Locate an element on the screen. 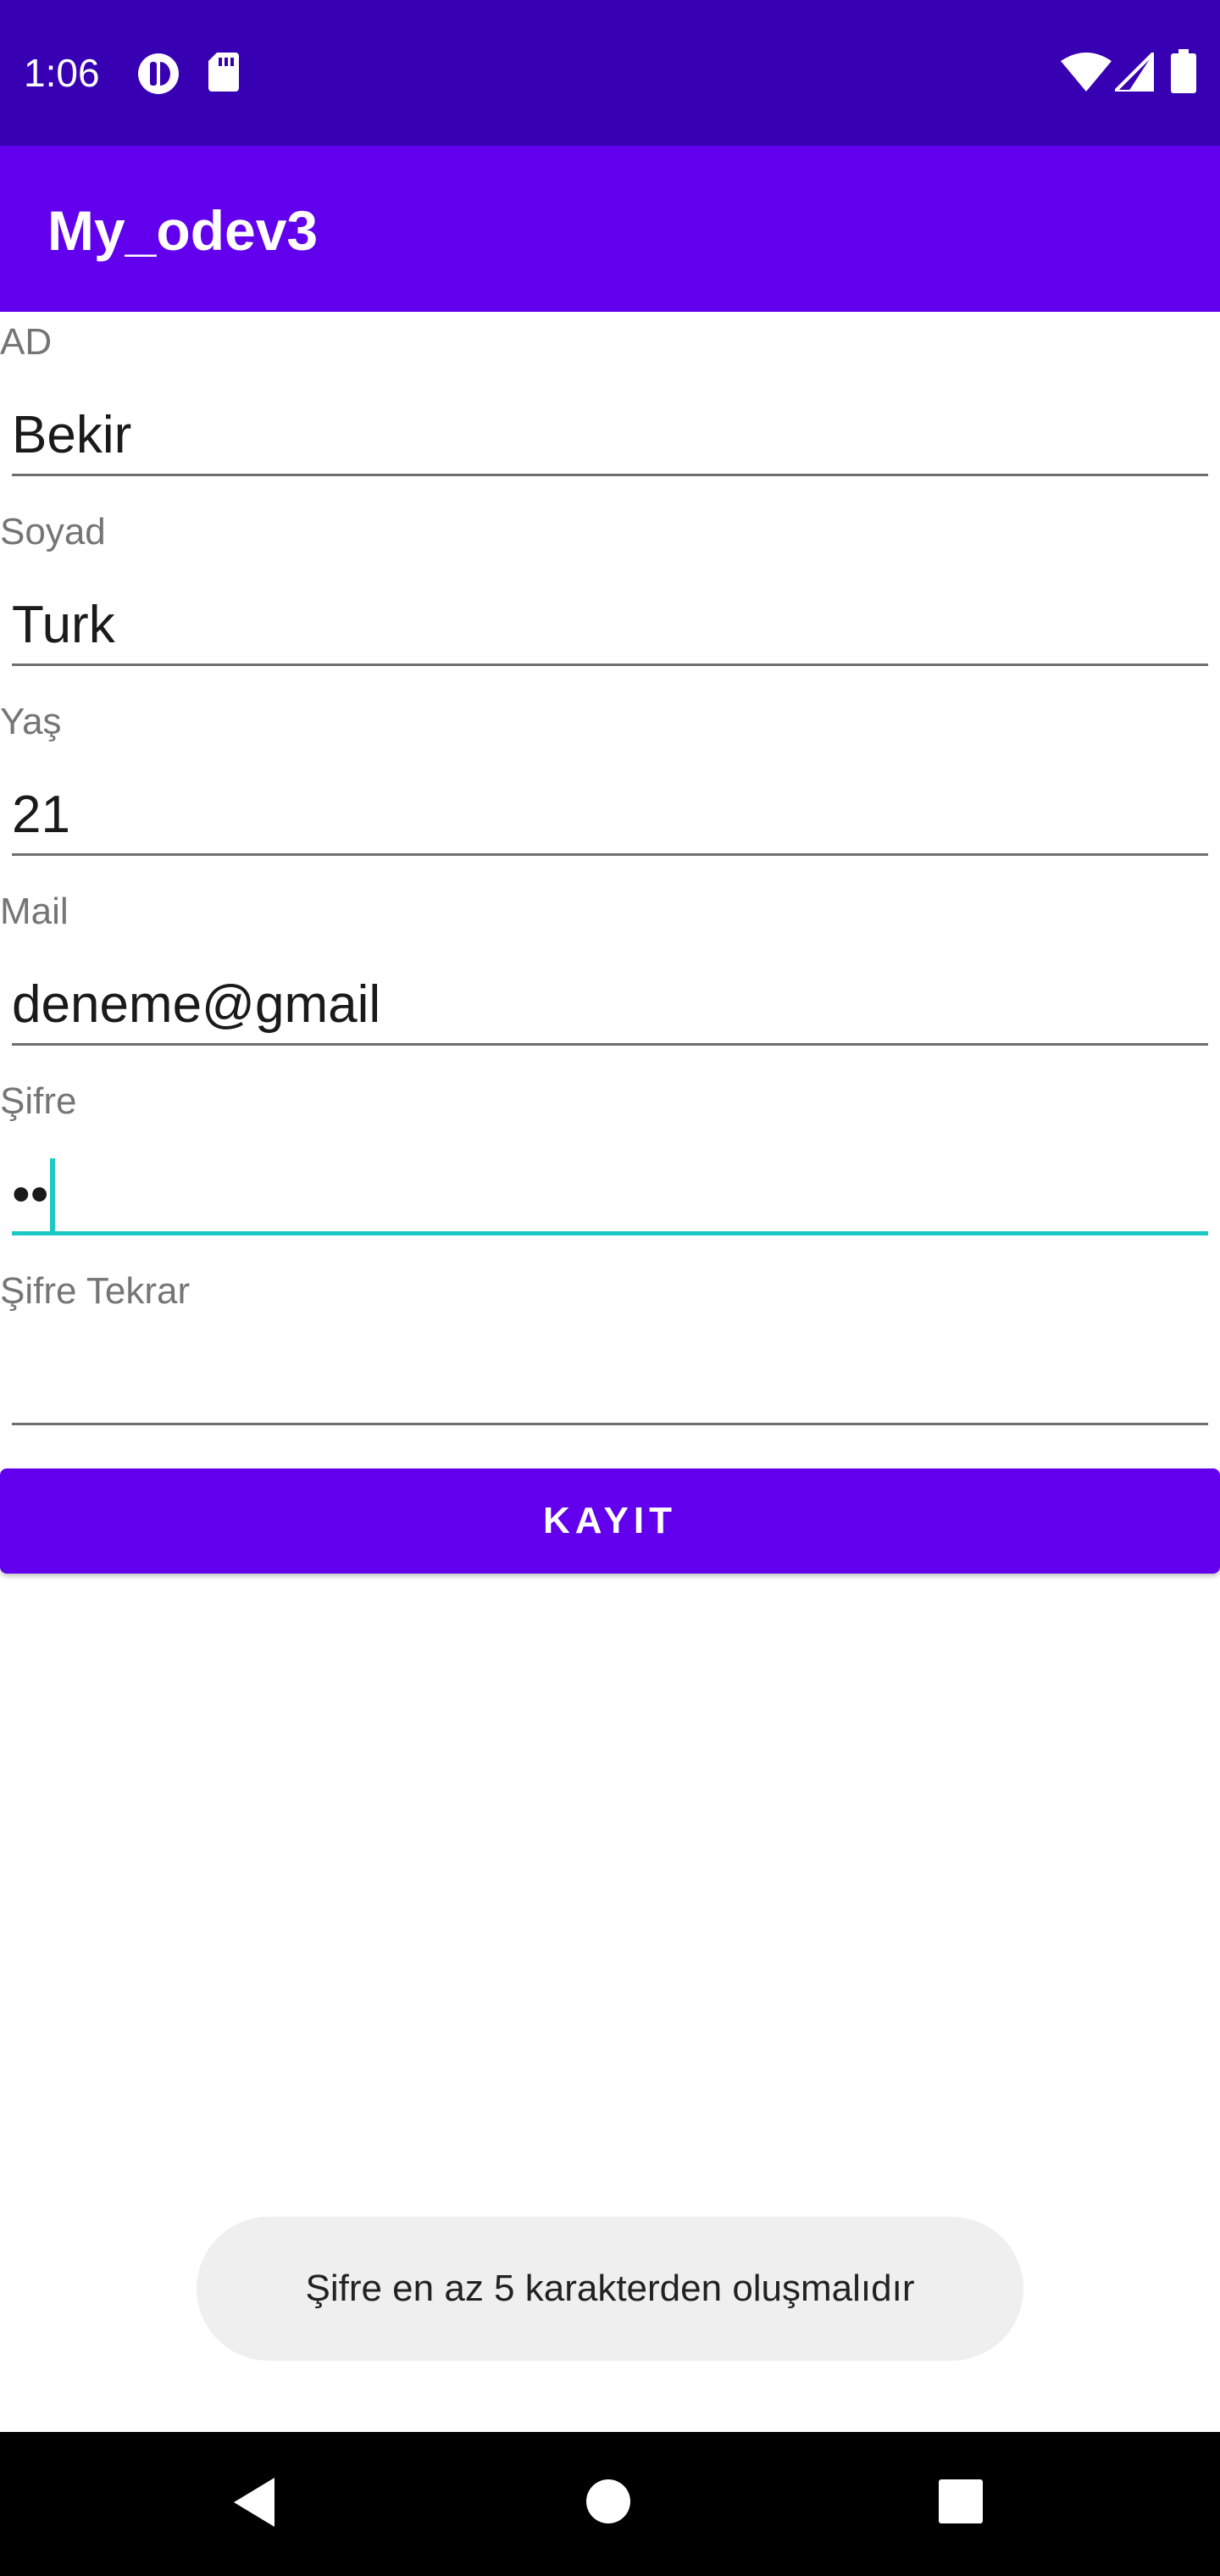 This screenshot has width=1220, height=2576. sifre-input-value: •• is located at coordinates (30, 1194).